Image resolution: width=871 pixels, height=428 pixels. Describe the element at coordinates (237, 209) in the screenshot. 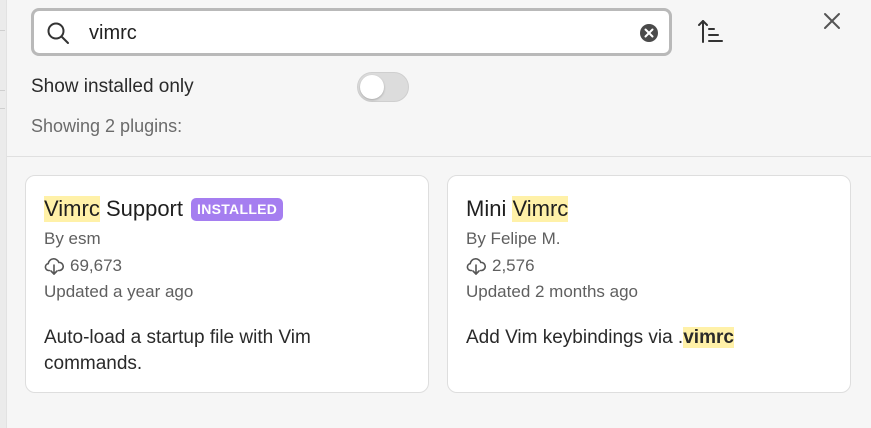

I see `installed-badge: INSTALLED` at that location.